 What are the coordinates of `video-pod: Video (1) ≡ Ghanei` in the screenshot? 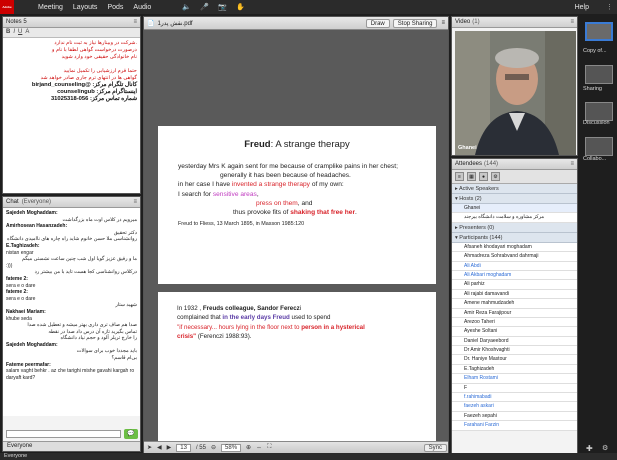 It's located at (514, 86).